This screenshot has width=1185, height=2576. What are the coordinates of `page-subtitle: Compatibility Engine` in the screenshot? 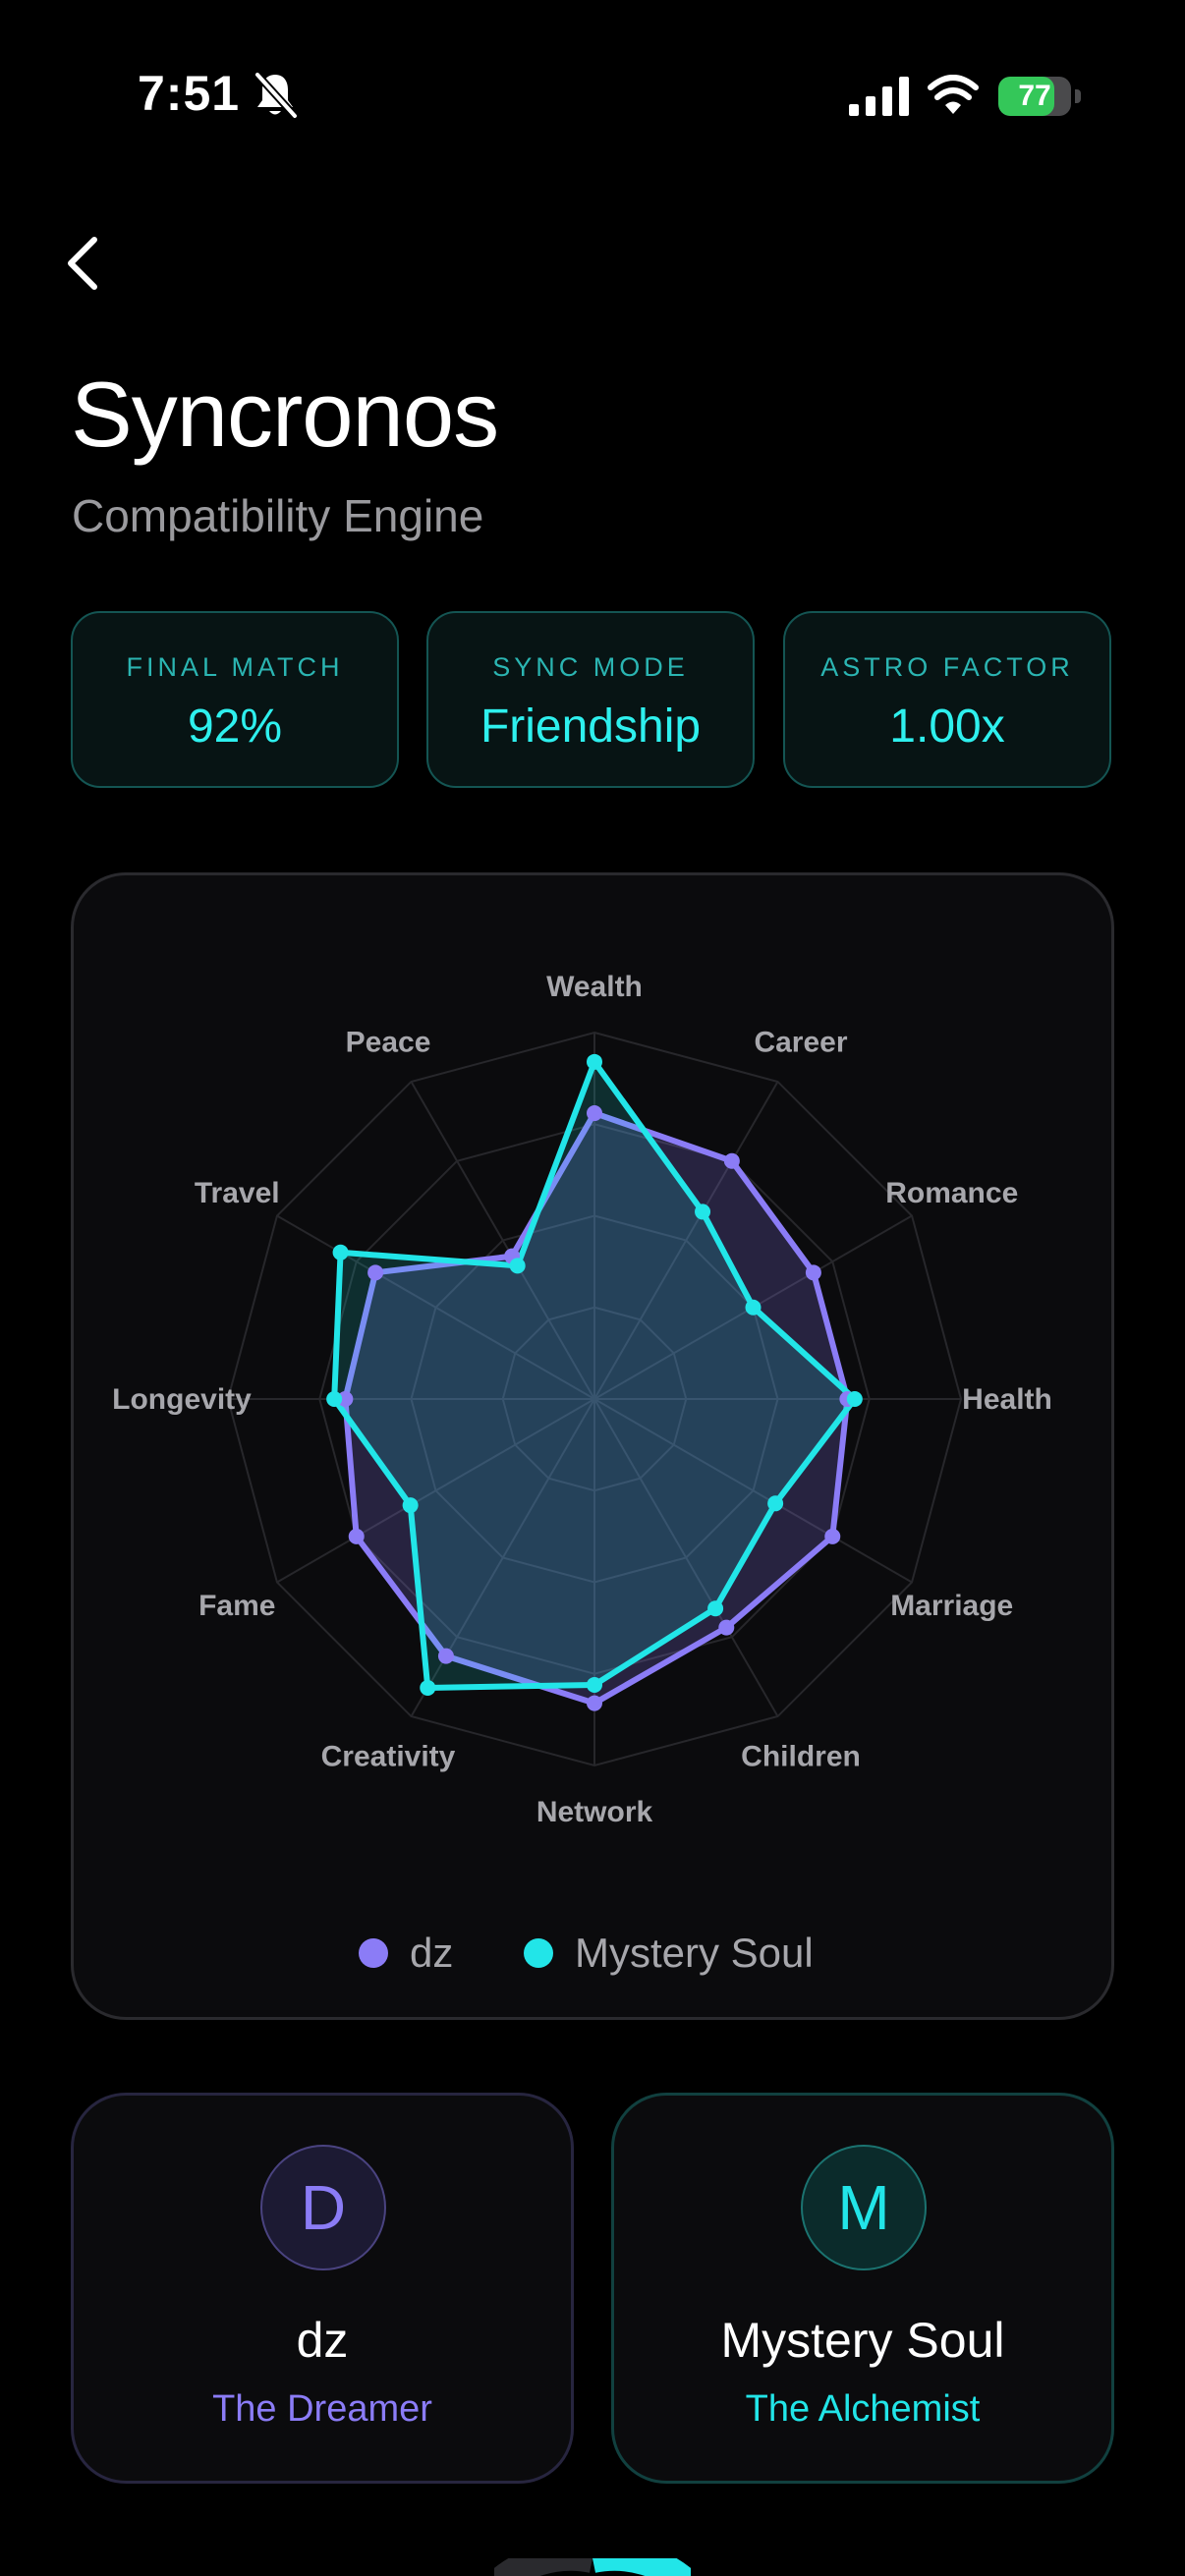 It's located at (278, 515).